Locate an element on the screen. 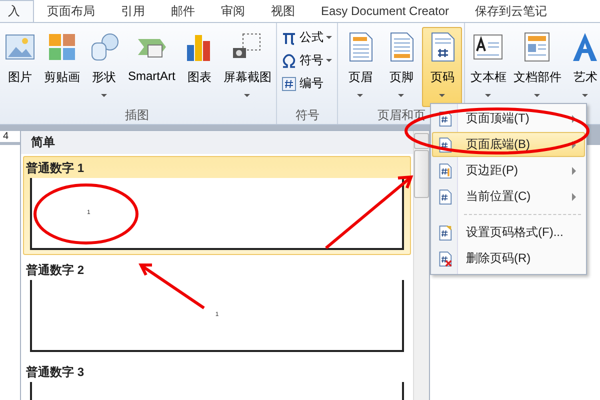 The height and width of the screenshot is (400, 600). pi-icon is located at coordinates (289, 37).